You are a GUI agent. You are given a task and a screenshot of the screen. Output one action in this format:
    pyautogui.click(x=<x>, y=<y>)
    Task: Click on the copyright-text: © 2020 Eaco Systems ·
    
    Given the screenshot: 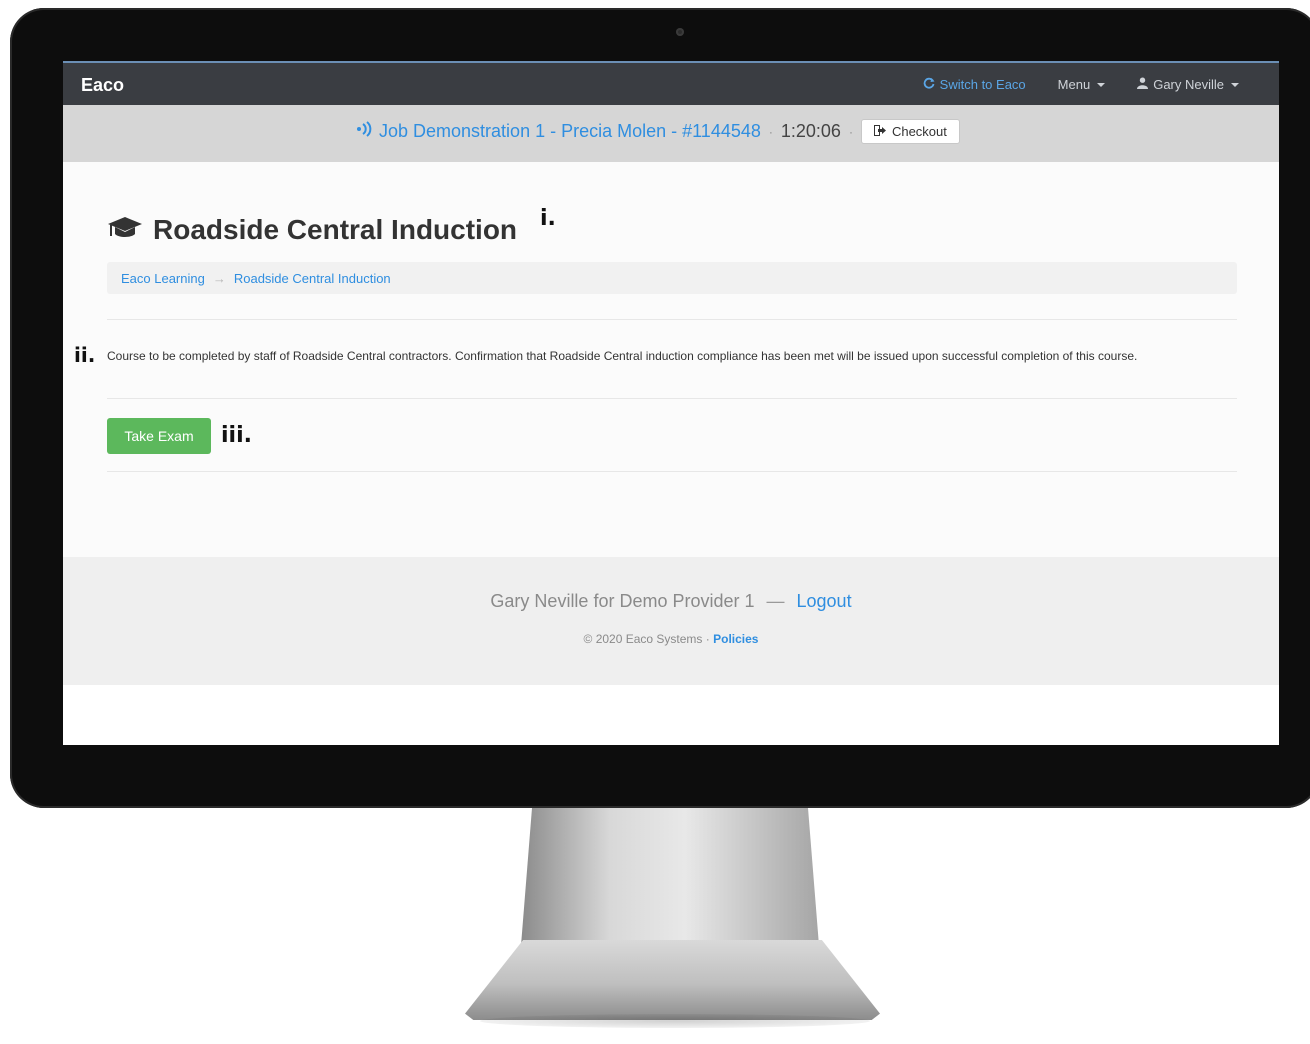 What is the action you would take?
    pyautogui.click(x=646, y=639)
    